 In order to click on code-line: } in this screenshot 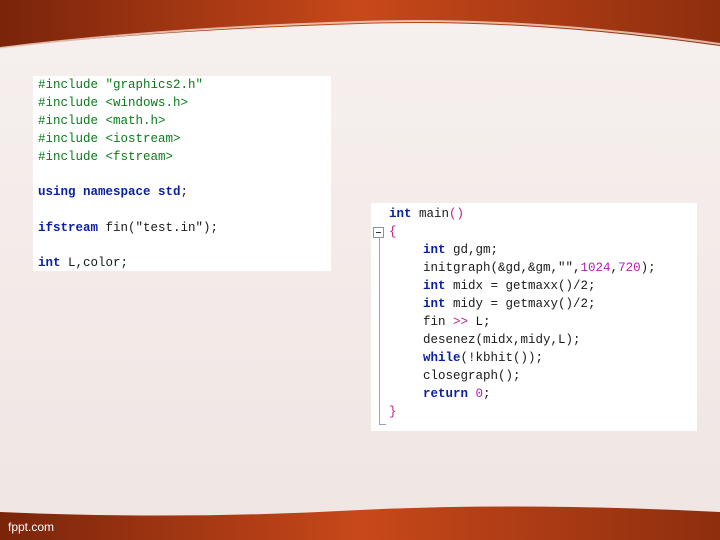, I will do `click(393, 412)`.